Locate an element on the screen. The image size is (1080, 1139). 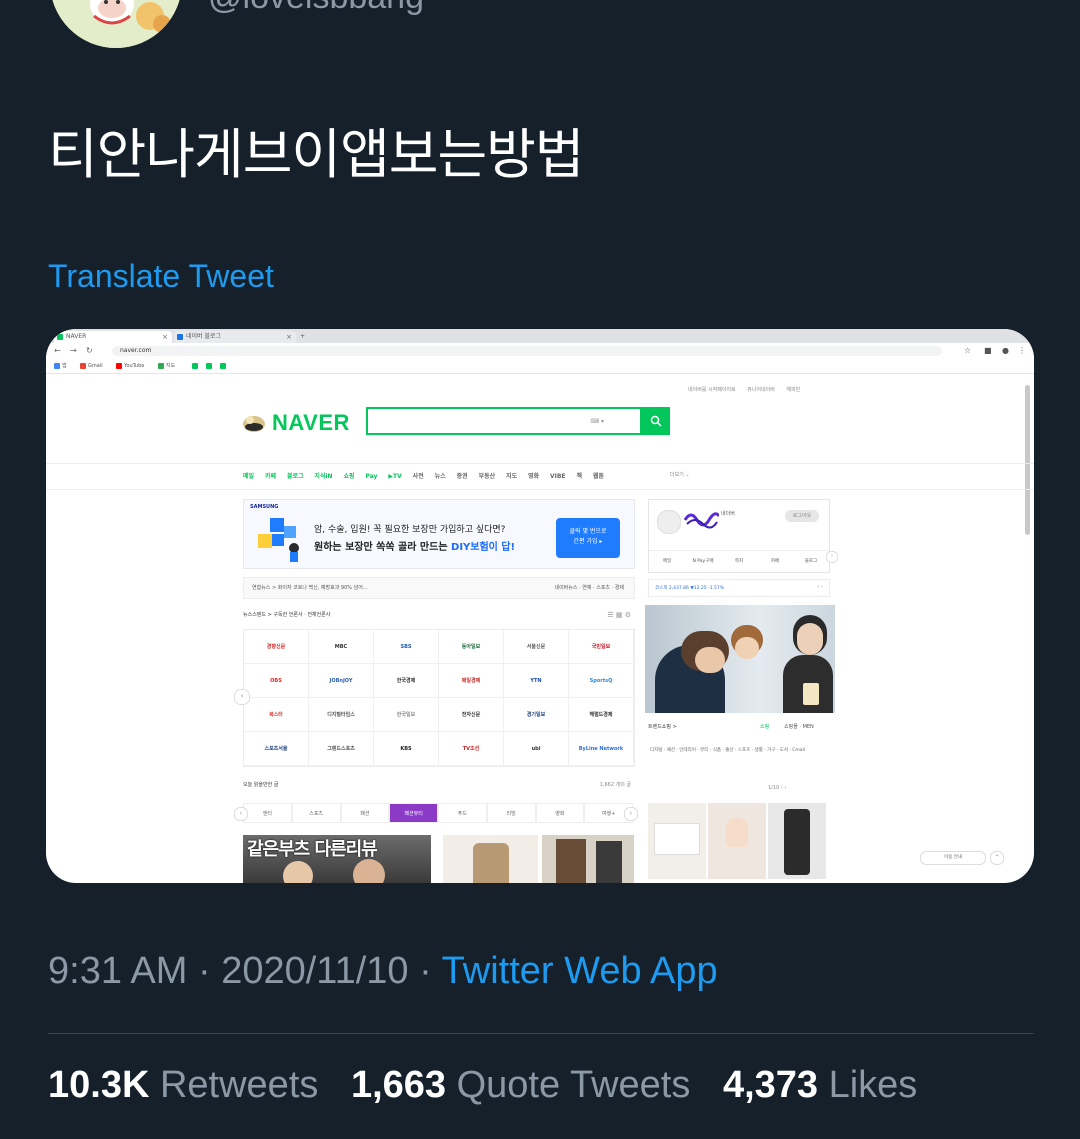
press-logo: 그랜드스포츠 is located at coordinates (341, 749).